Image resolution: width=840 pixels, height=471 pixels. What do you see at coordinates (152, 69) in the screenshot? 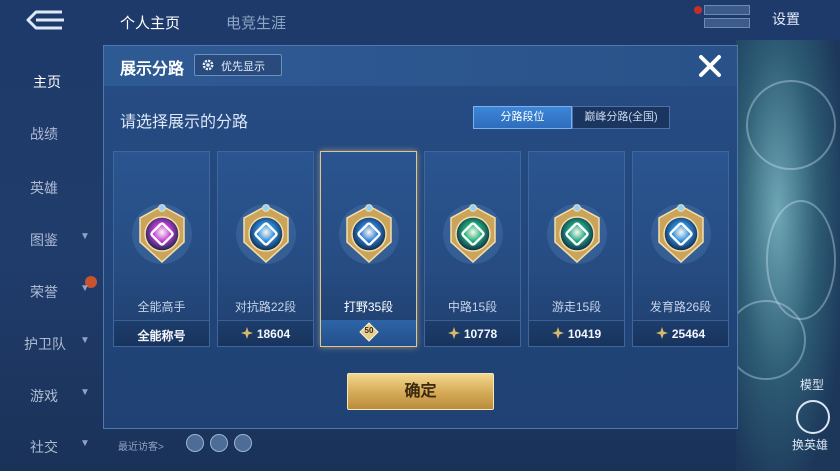
I see `dialog-title: 展示分路` at bounding box center [152, 69].